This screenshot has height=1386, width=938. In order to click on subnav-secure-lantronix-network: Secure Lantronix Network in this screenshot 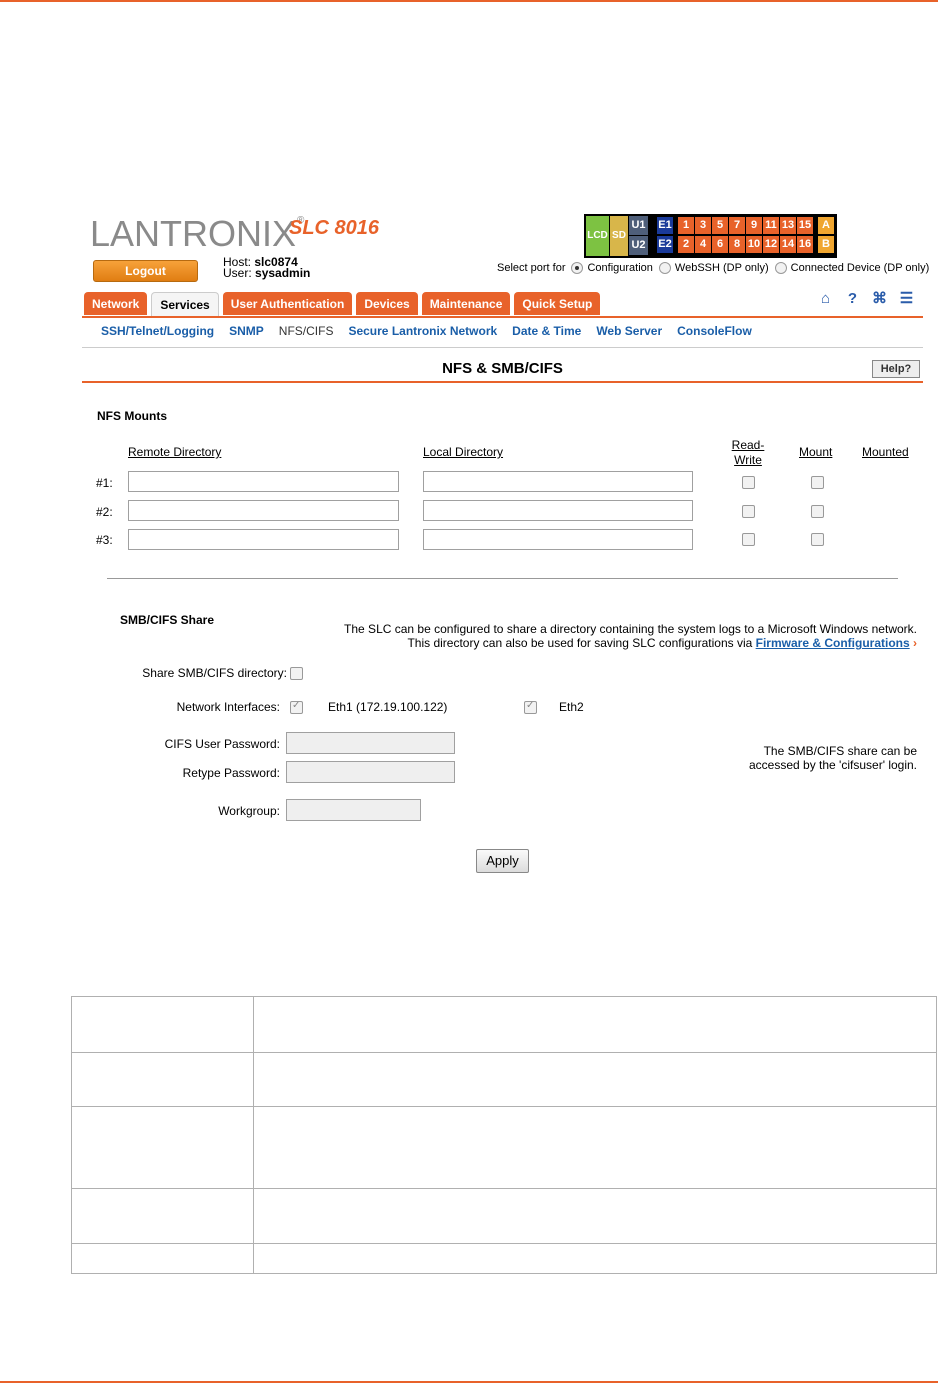, I will do `click(422, 331)`.